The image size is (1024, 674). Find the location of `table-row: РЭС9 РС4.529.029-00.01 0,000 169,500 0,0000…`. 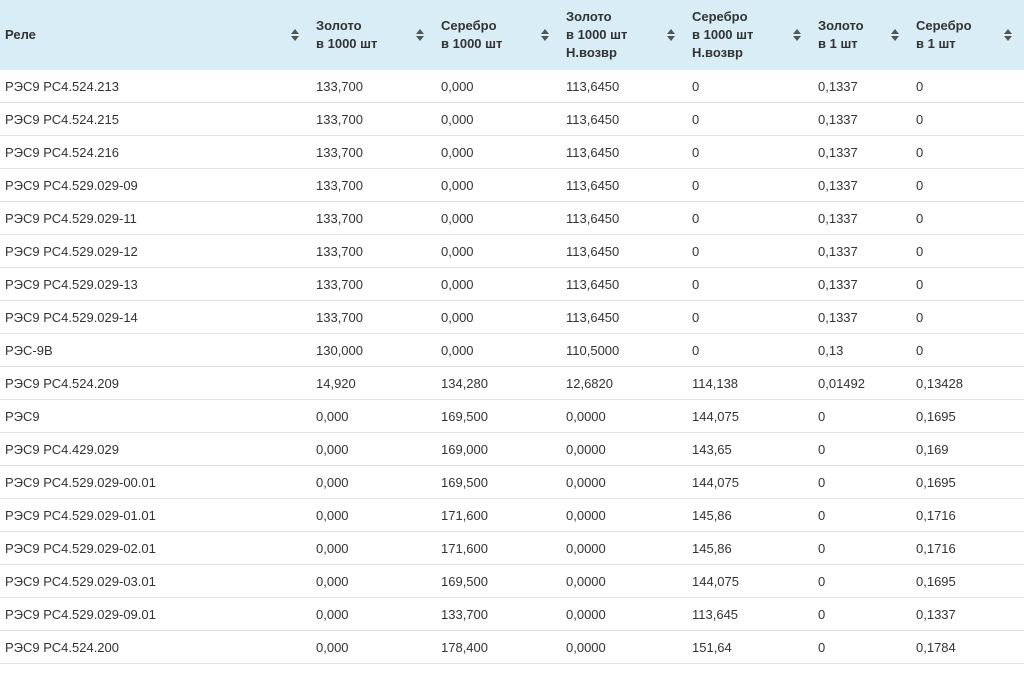

table-row: РЭС9 РС4.529.029-00.01 0,000 169,500 0,0000… is located at coordinates (512, 482).